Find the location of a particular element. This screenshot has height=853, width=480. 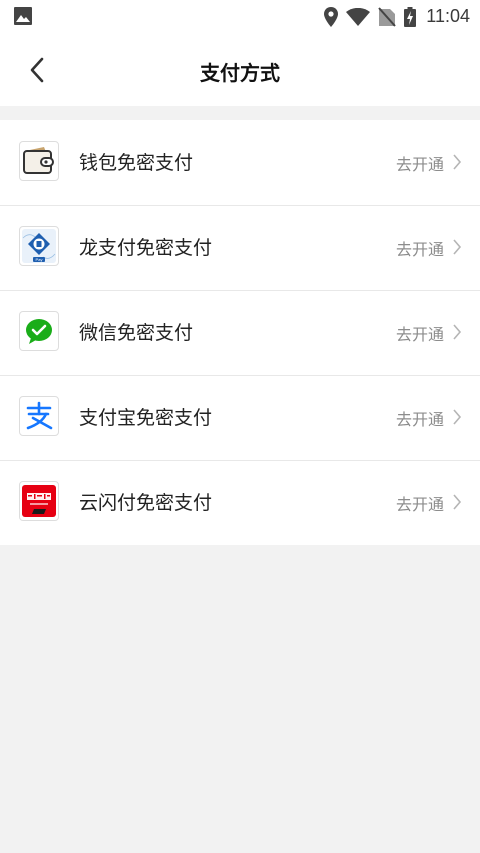

payment-row-wechat: 微信免密支付 去开通 is located at coordinates (240, 332).